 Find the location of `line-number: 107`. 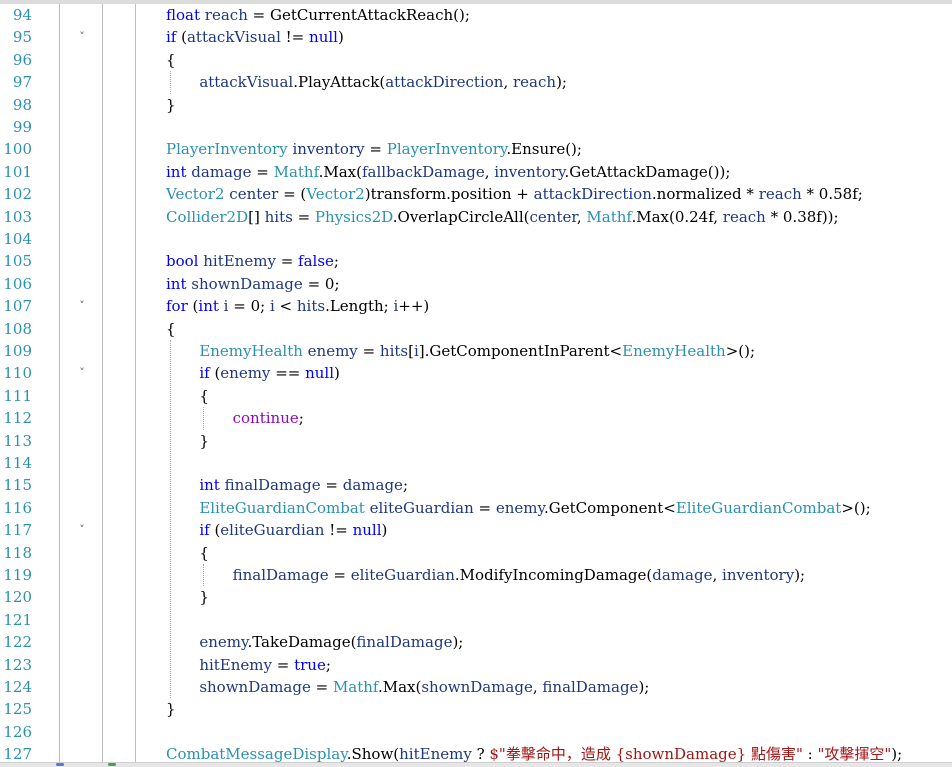

line-number: 107 is located at coordinates (17, 306).